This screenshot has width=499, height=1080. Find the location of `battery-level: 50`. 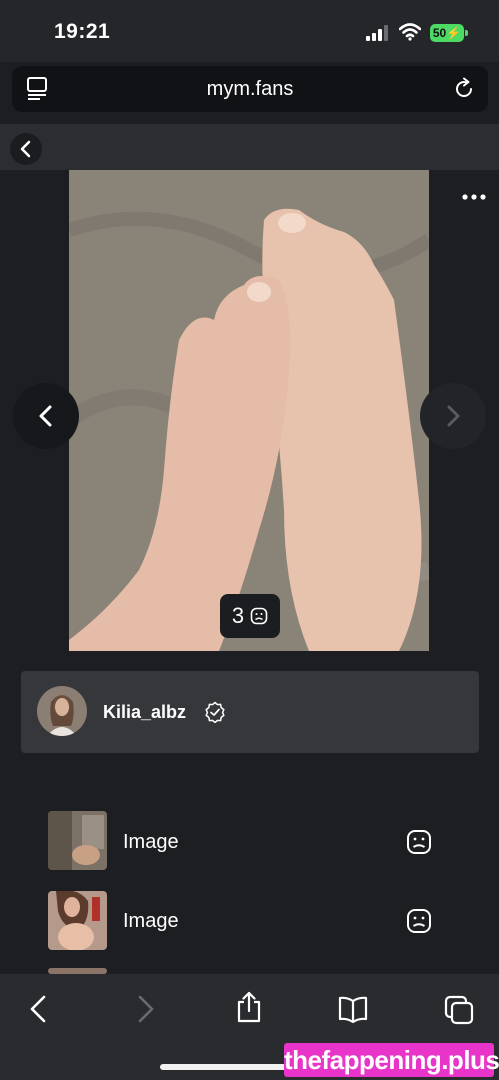

battery-level: 50 is located at coordinates (439, 33).